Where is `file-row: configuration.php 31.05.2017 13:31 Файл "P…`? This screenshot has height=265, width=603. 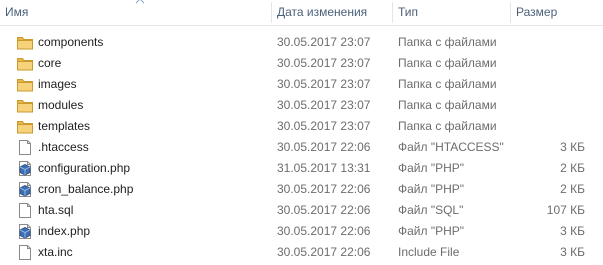
file-row: configuration.php 31.05.2017 13:31 Файл "P… is located at coordinates (301, 168).